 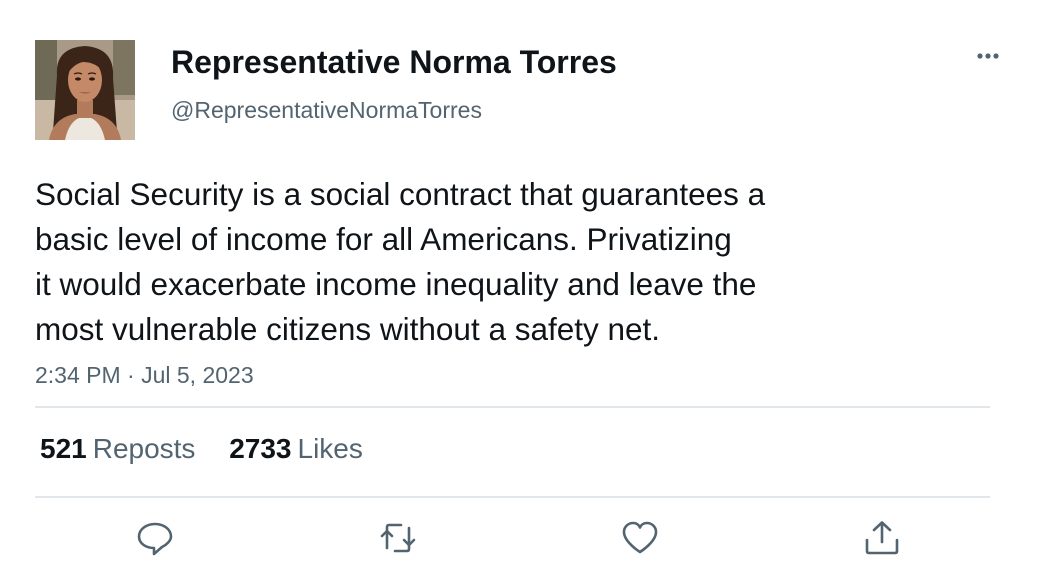 I want to click on heart-icon, so click(x=640, y=537).